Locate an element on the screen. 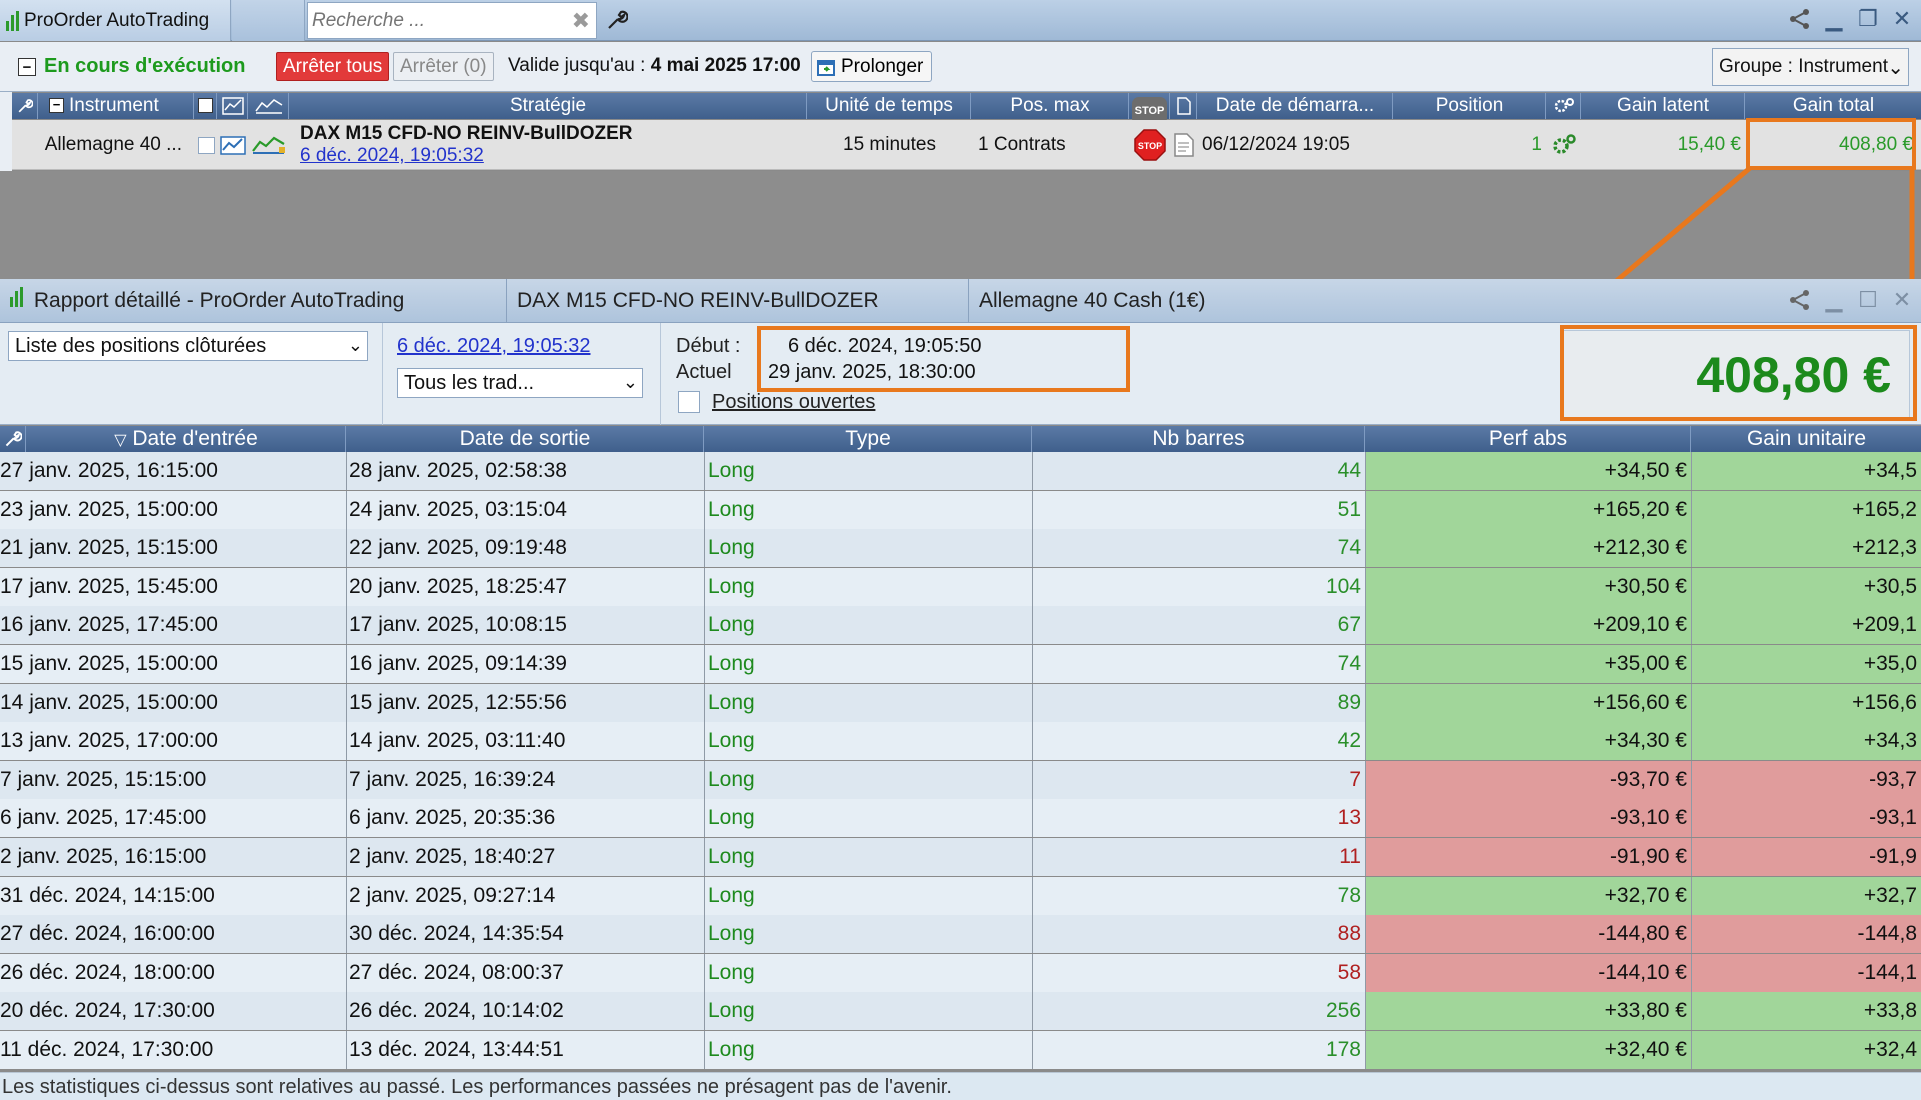  open-positions-label: Positions ouvertes is located at coordinates (793, 402).